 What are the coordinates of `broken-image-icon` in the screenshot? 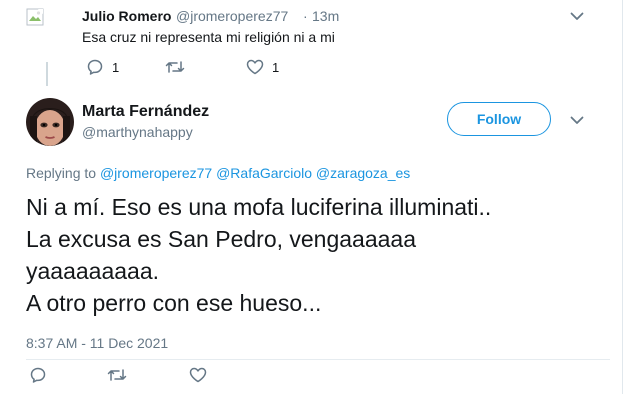 It's located at (35, 17).